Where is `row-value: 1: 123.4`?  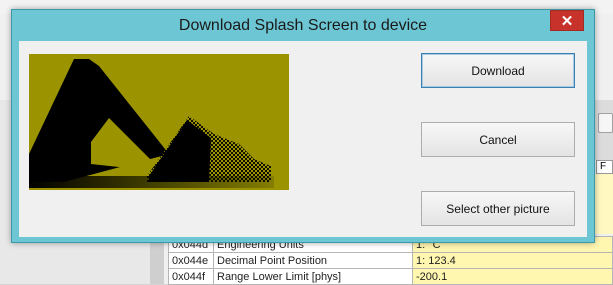
row-value: 1: 123.4 is located at coordinates (512, 260).